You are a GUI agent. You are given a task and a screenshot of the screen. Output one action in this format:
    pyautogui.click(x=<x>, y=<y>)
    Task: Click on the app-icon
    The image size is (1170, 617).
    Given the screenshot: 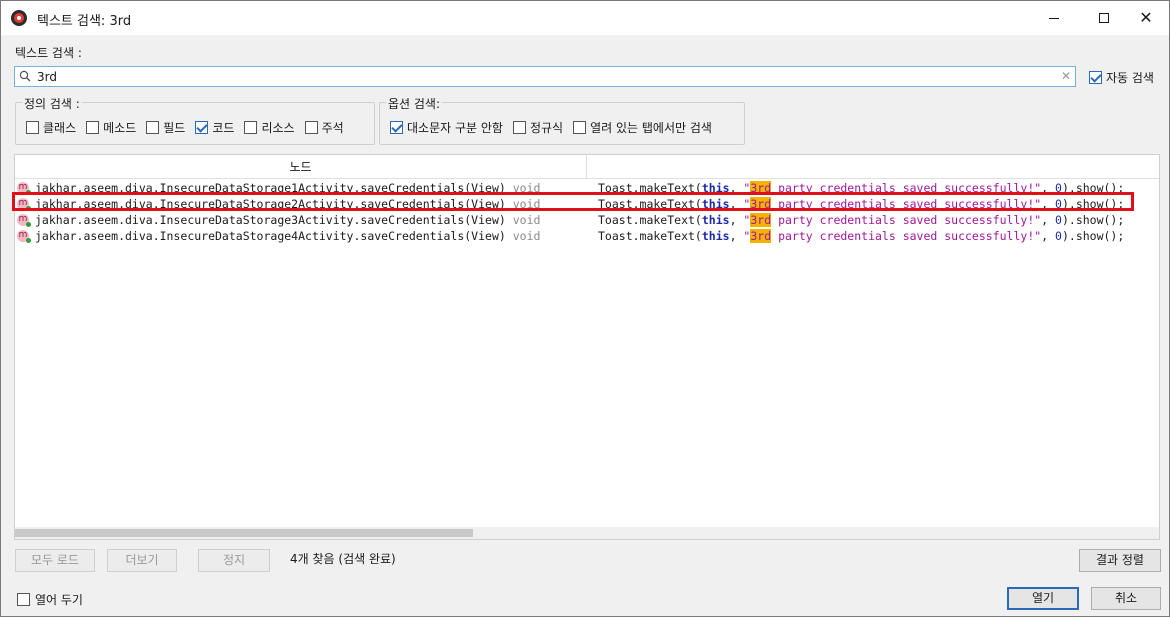 What is the action you would take?
    pyautogui.click(x=19, y=18)
    